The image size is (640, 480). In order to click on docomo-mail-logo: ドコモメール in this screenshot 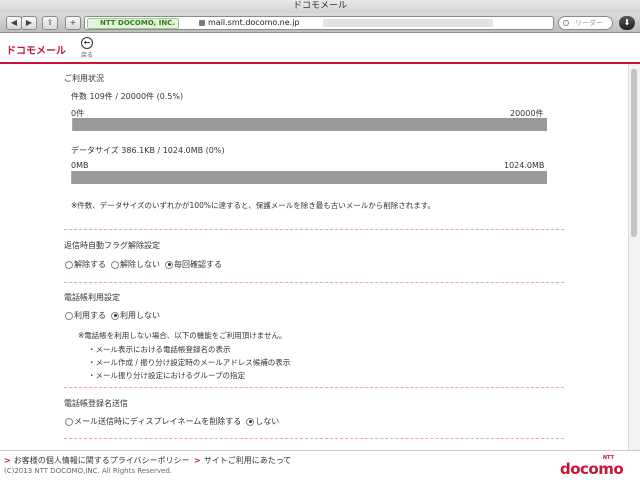, I will do `click(36, 49)`.